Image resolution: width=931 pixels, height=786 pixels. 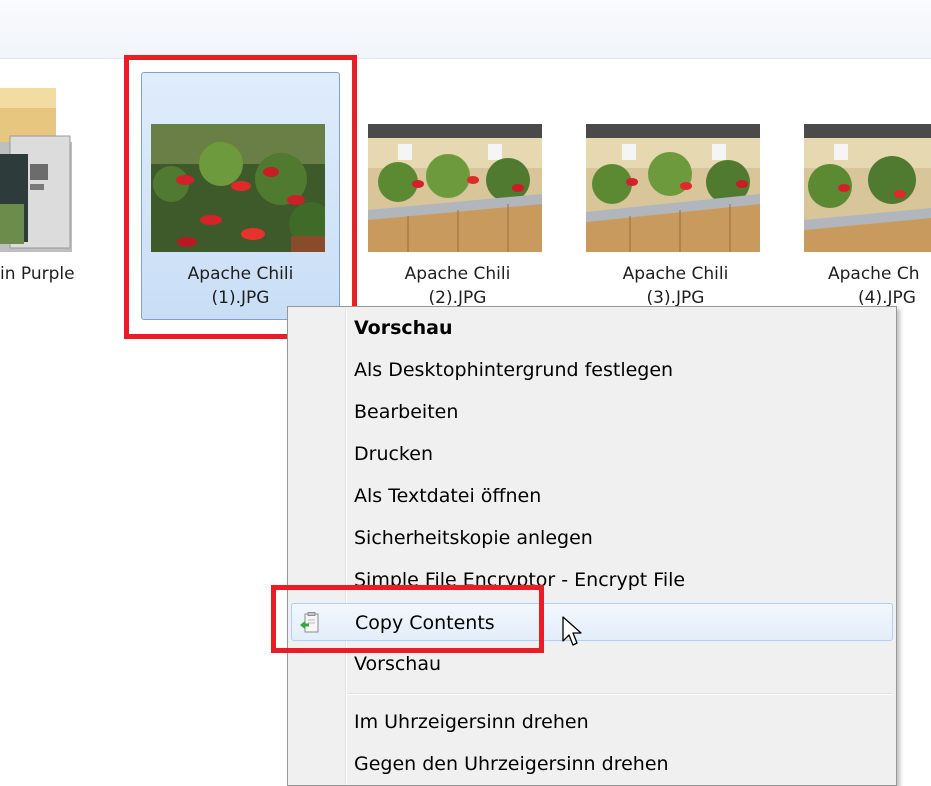 What do you see at coordinates (448, 496) in the screenshot?
I see `menu-item-label: Als Textdatei öffnen` at bounding box center [448, 496].